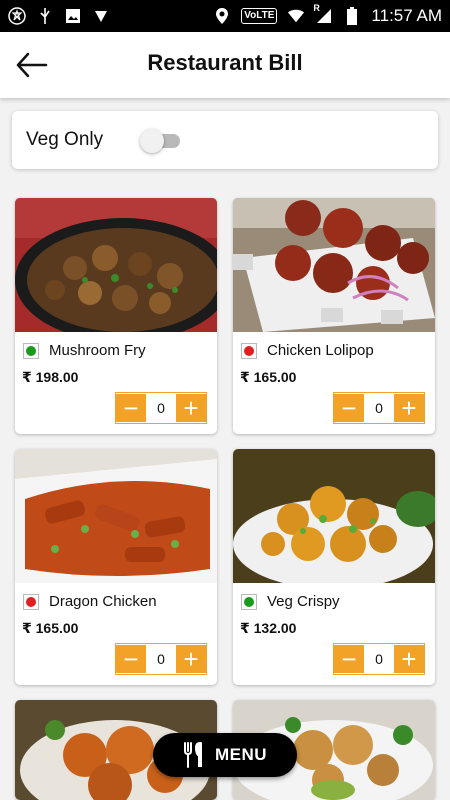 This screenshot has width=450, height=800. What do you see at coordinates (225, 62) in the screenshot?
I see `page-title: Restaurant Bill` at bounding box center [225, 62].